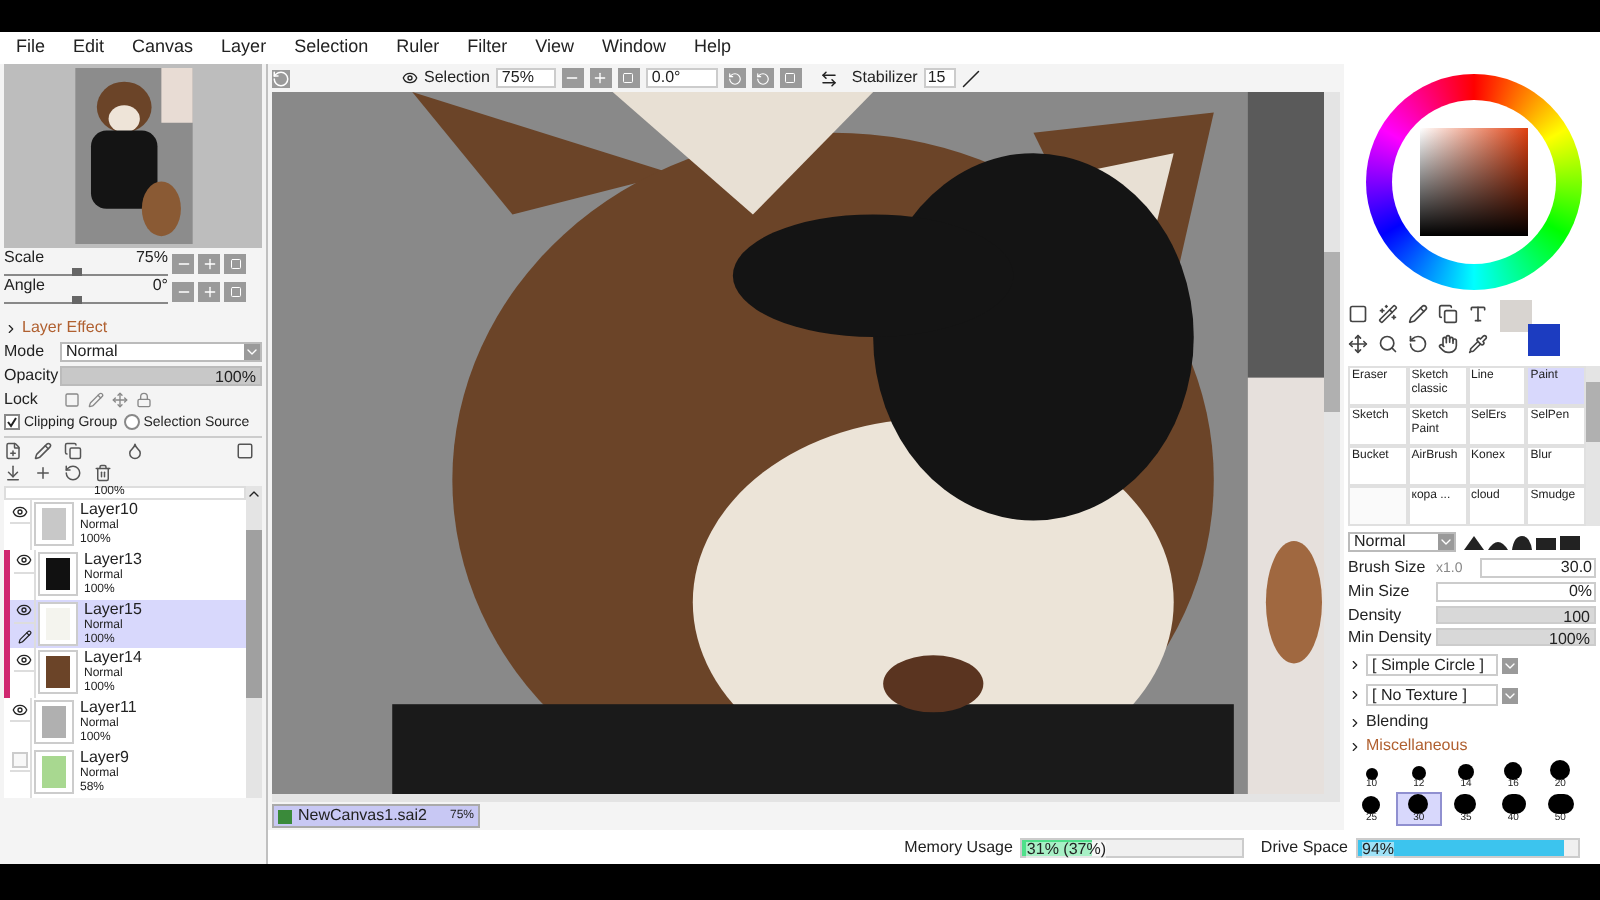  What do you see at coordinates (1576, 618) in the screenshot?
I see `slider-value: 100` at bounding box center [1576, 618].